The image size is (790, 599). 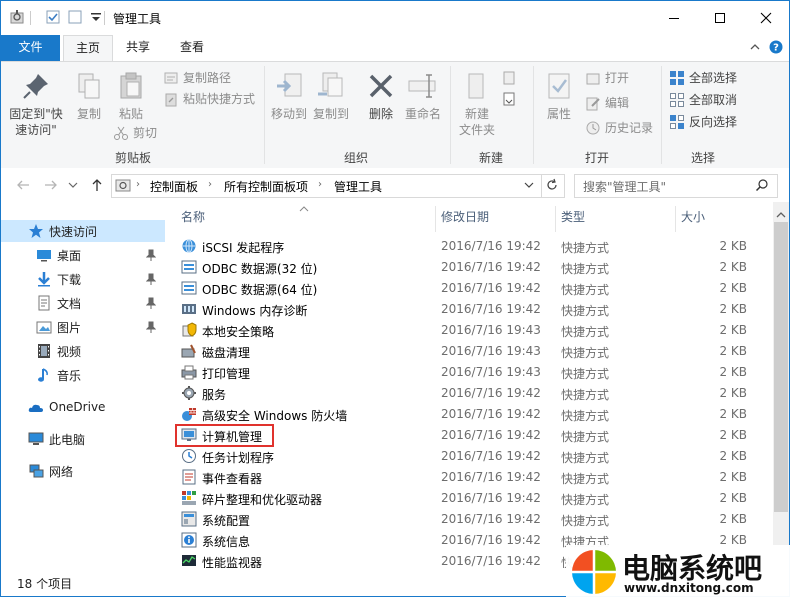 I want to click on file-row: 磁盘清理 2016/7/16 19:43 快捷方式 2 KB, so click(x=470, y=351).